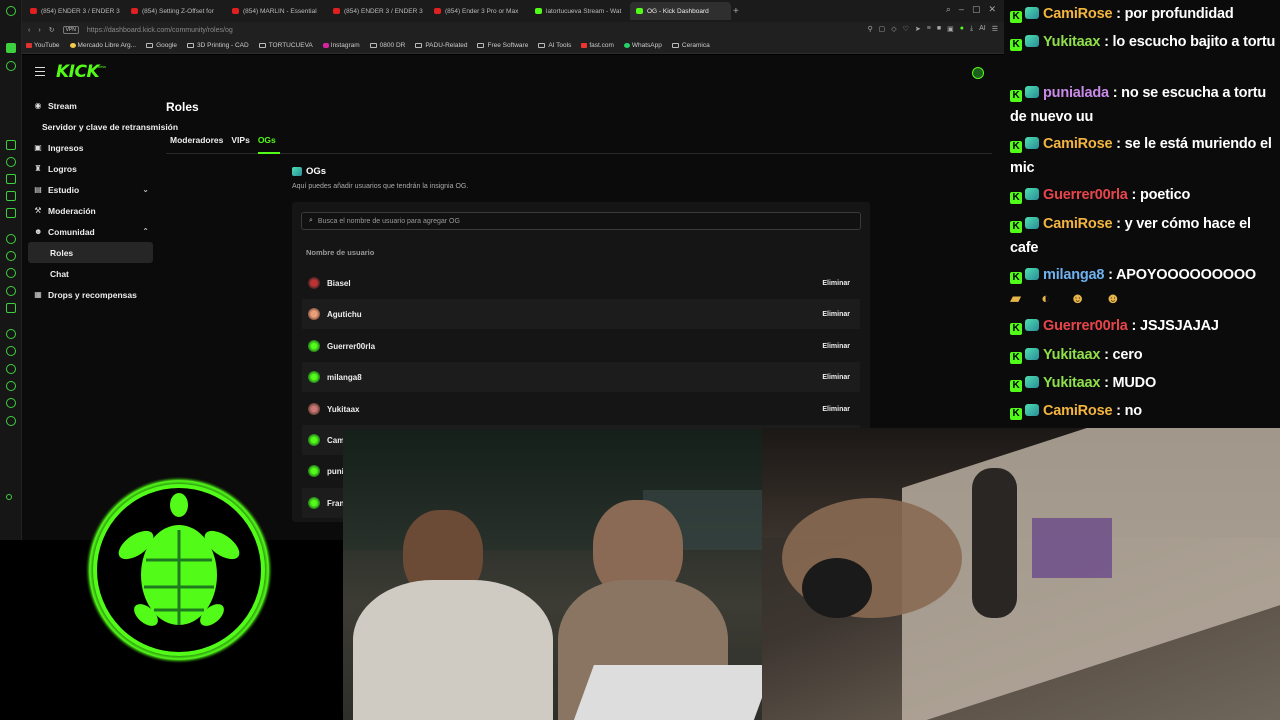  What do you see at coordinates (11, 256) in the screenshot?
I see `whatsapp-icon` at bounding box center [11, 256].